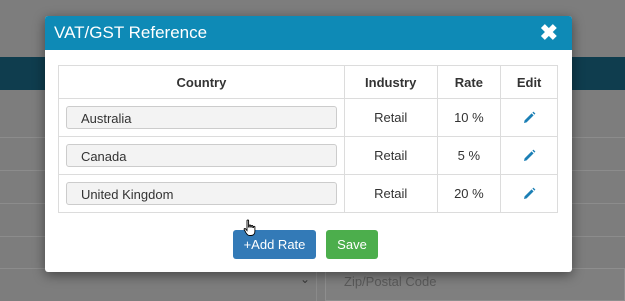 The height and width of the screenshot is (301, 625). I want to click on modal-title: VAT/GST Reference, so click(131, 32).